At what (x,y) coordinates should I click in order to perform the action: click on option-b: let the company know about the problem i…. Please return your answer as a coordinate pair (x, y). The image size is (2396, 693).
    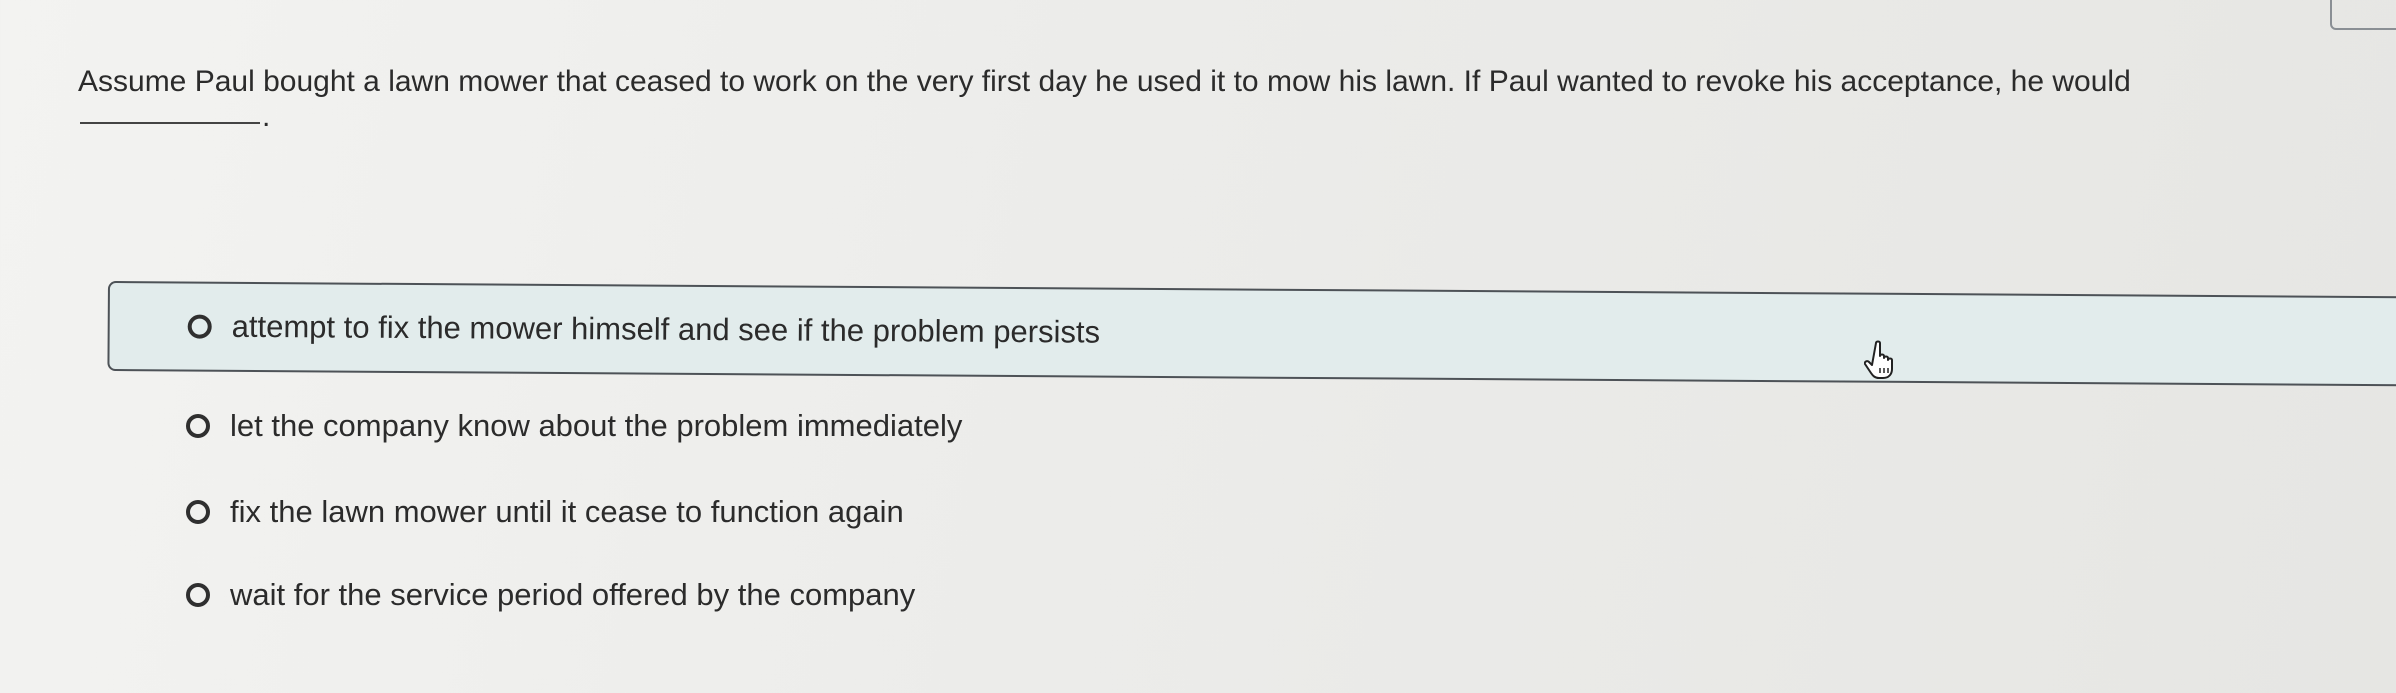
    Looking at the image, I should click on (574, 426).